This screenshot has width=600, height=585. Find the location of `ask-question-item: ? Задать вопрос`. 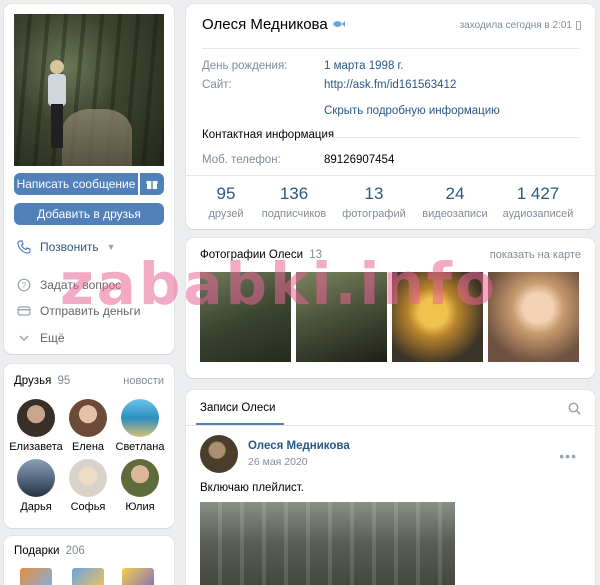

ask-question-item: ? Задать вопрос is located at coordinates (68, 285).